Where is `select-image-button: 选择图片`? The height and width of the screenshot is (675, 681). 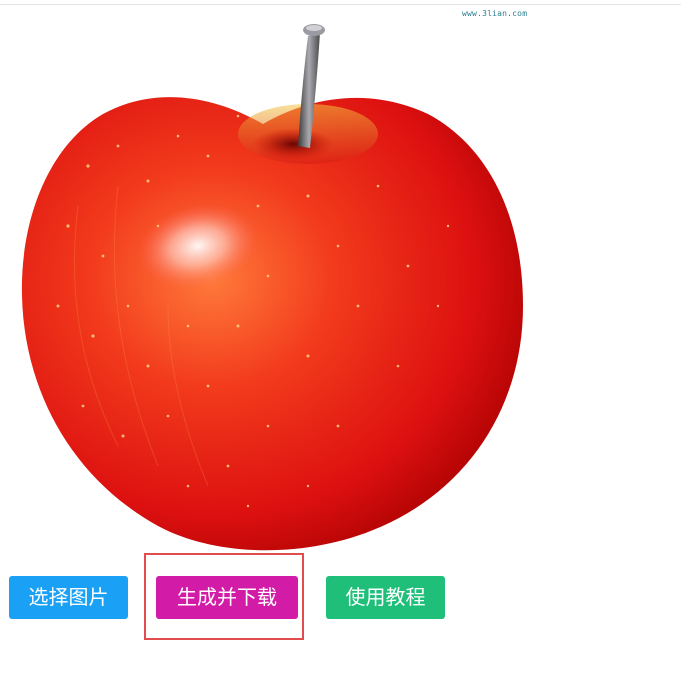
select-image-button: 选择图片 is located at coordinates (68, 597).